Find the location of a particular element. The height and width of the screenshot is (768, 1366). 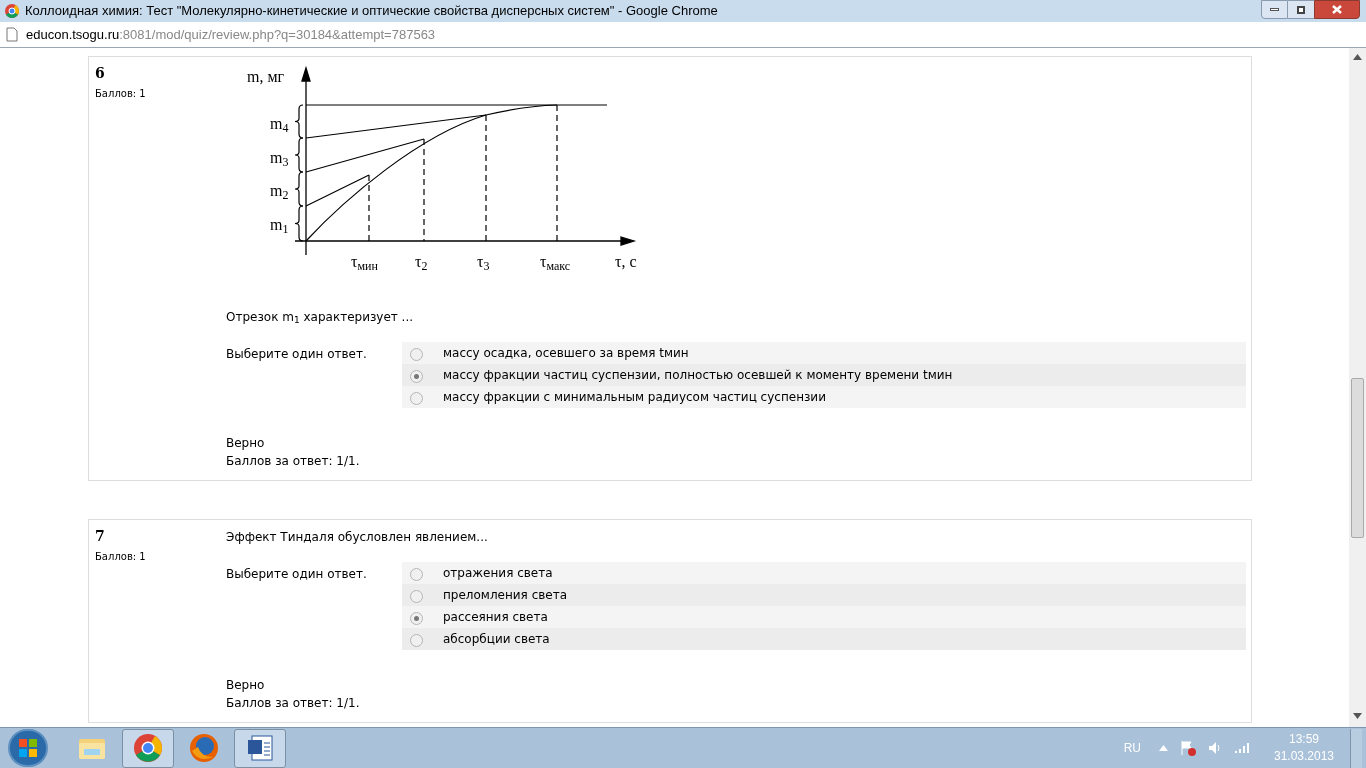

answer-text: массу осадка, осевшего за время tмин is located at coordinates (566, 353).